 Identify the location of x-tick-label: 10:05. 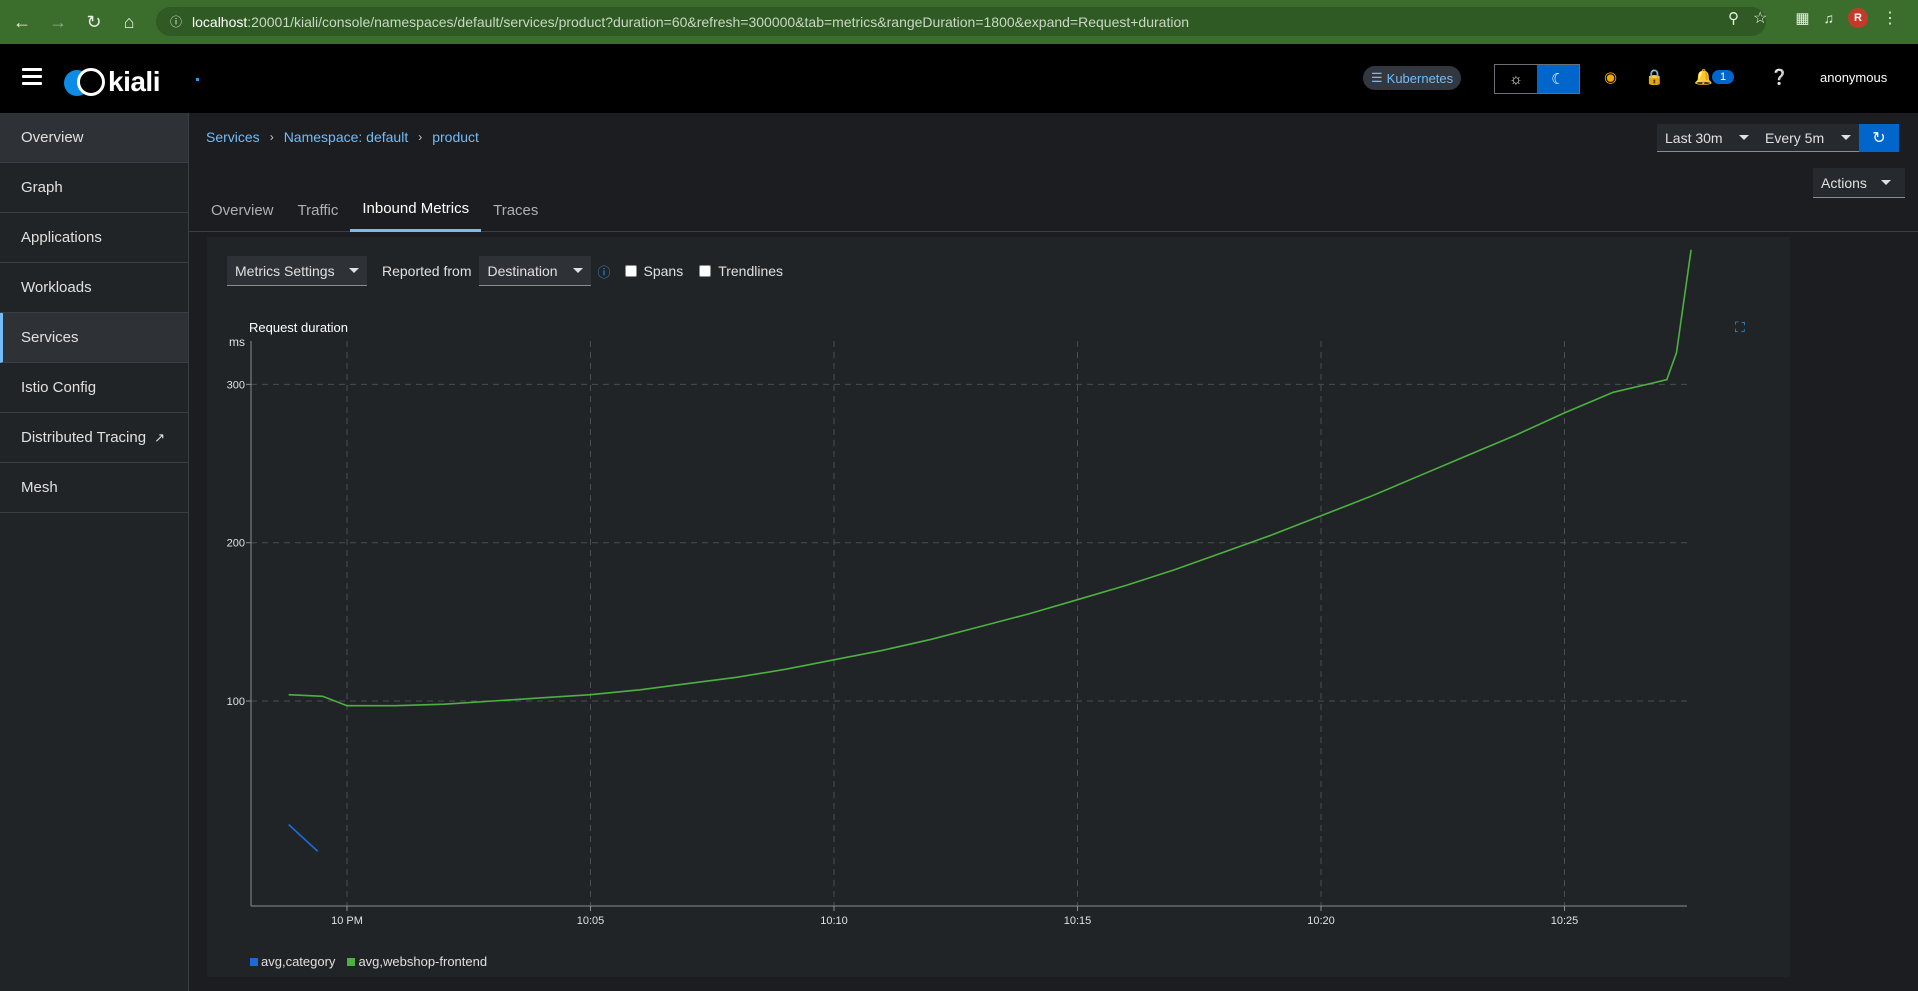
(591, 921).